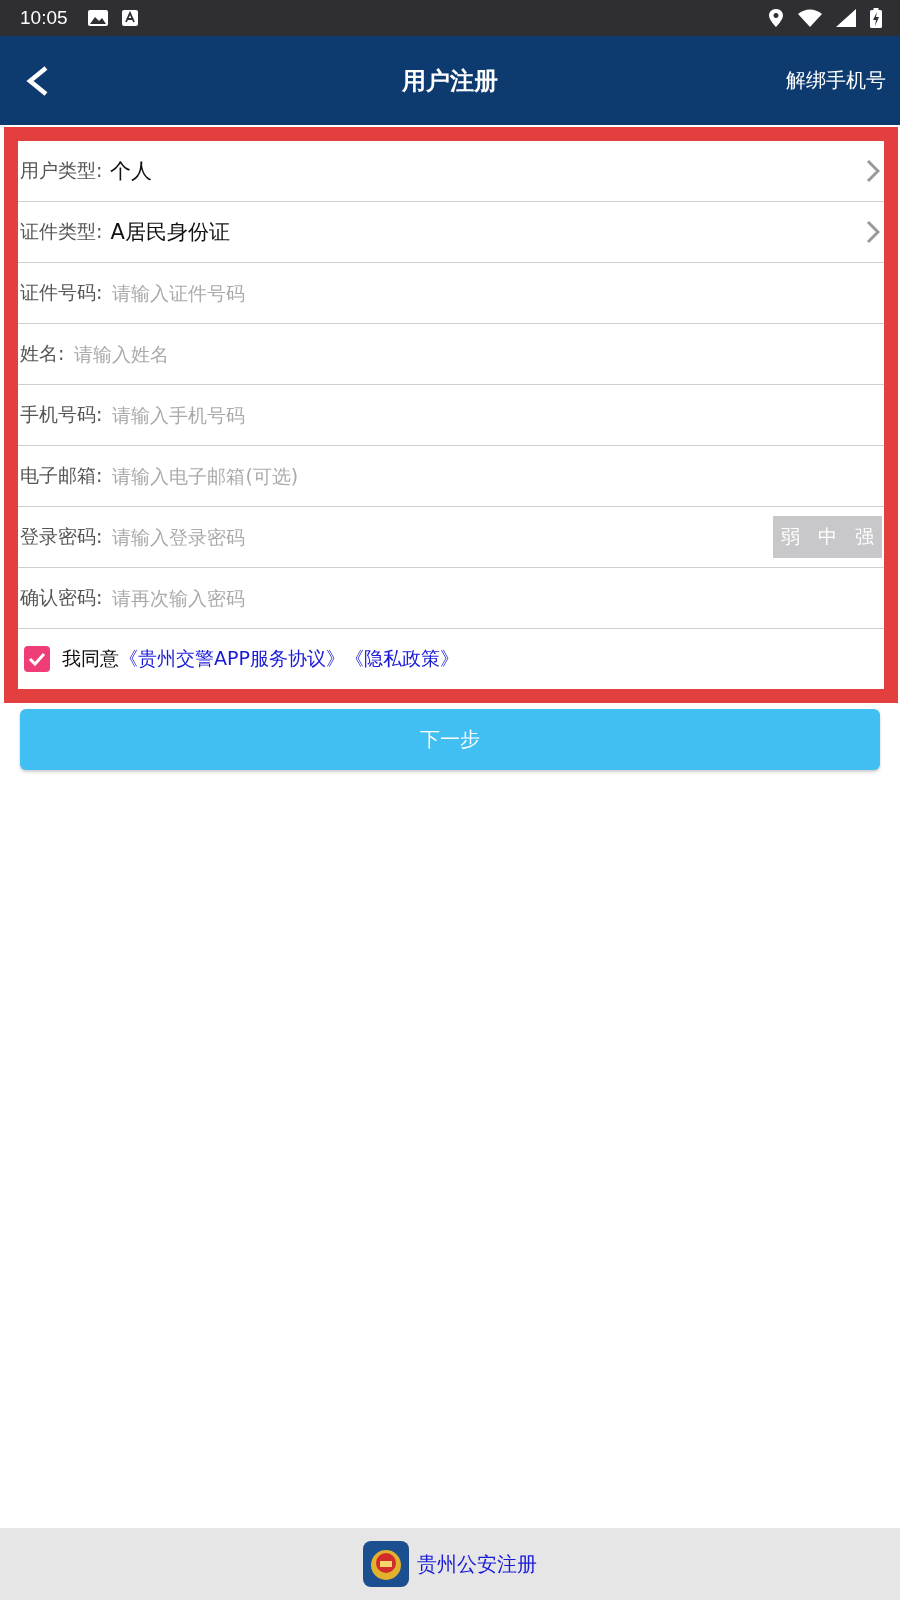 This screenshot has width=900, height=1600. Describe the element at coordinates (497, 476) in the screenshot. I see `input-field: 请输入电子邮箱(可选)` at that location.